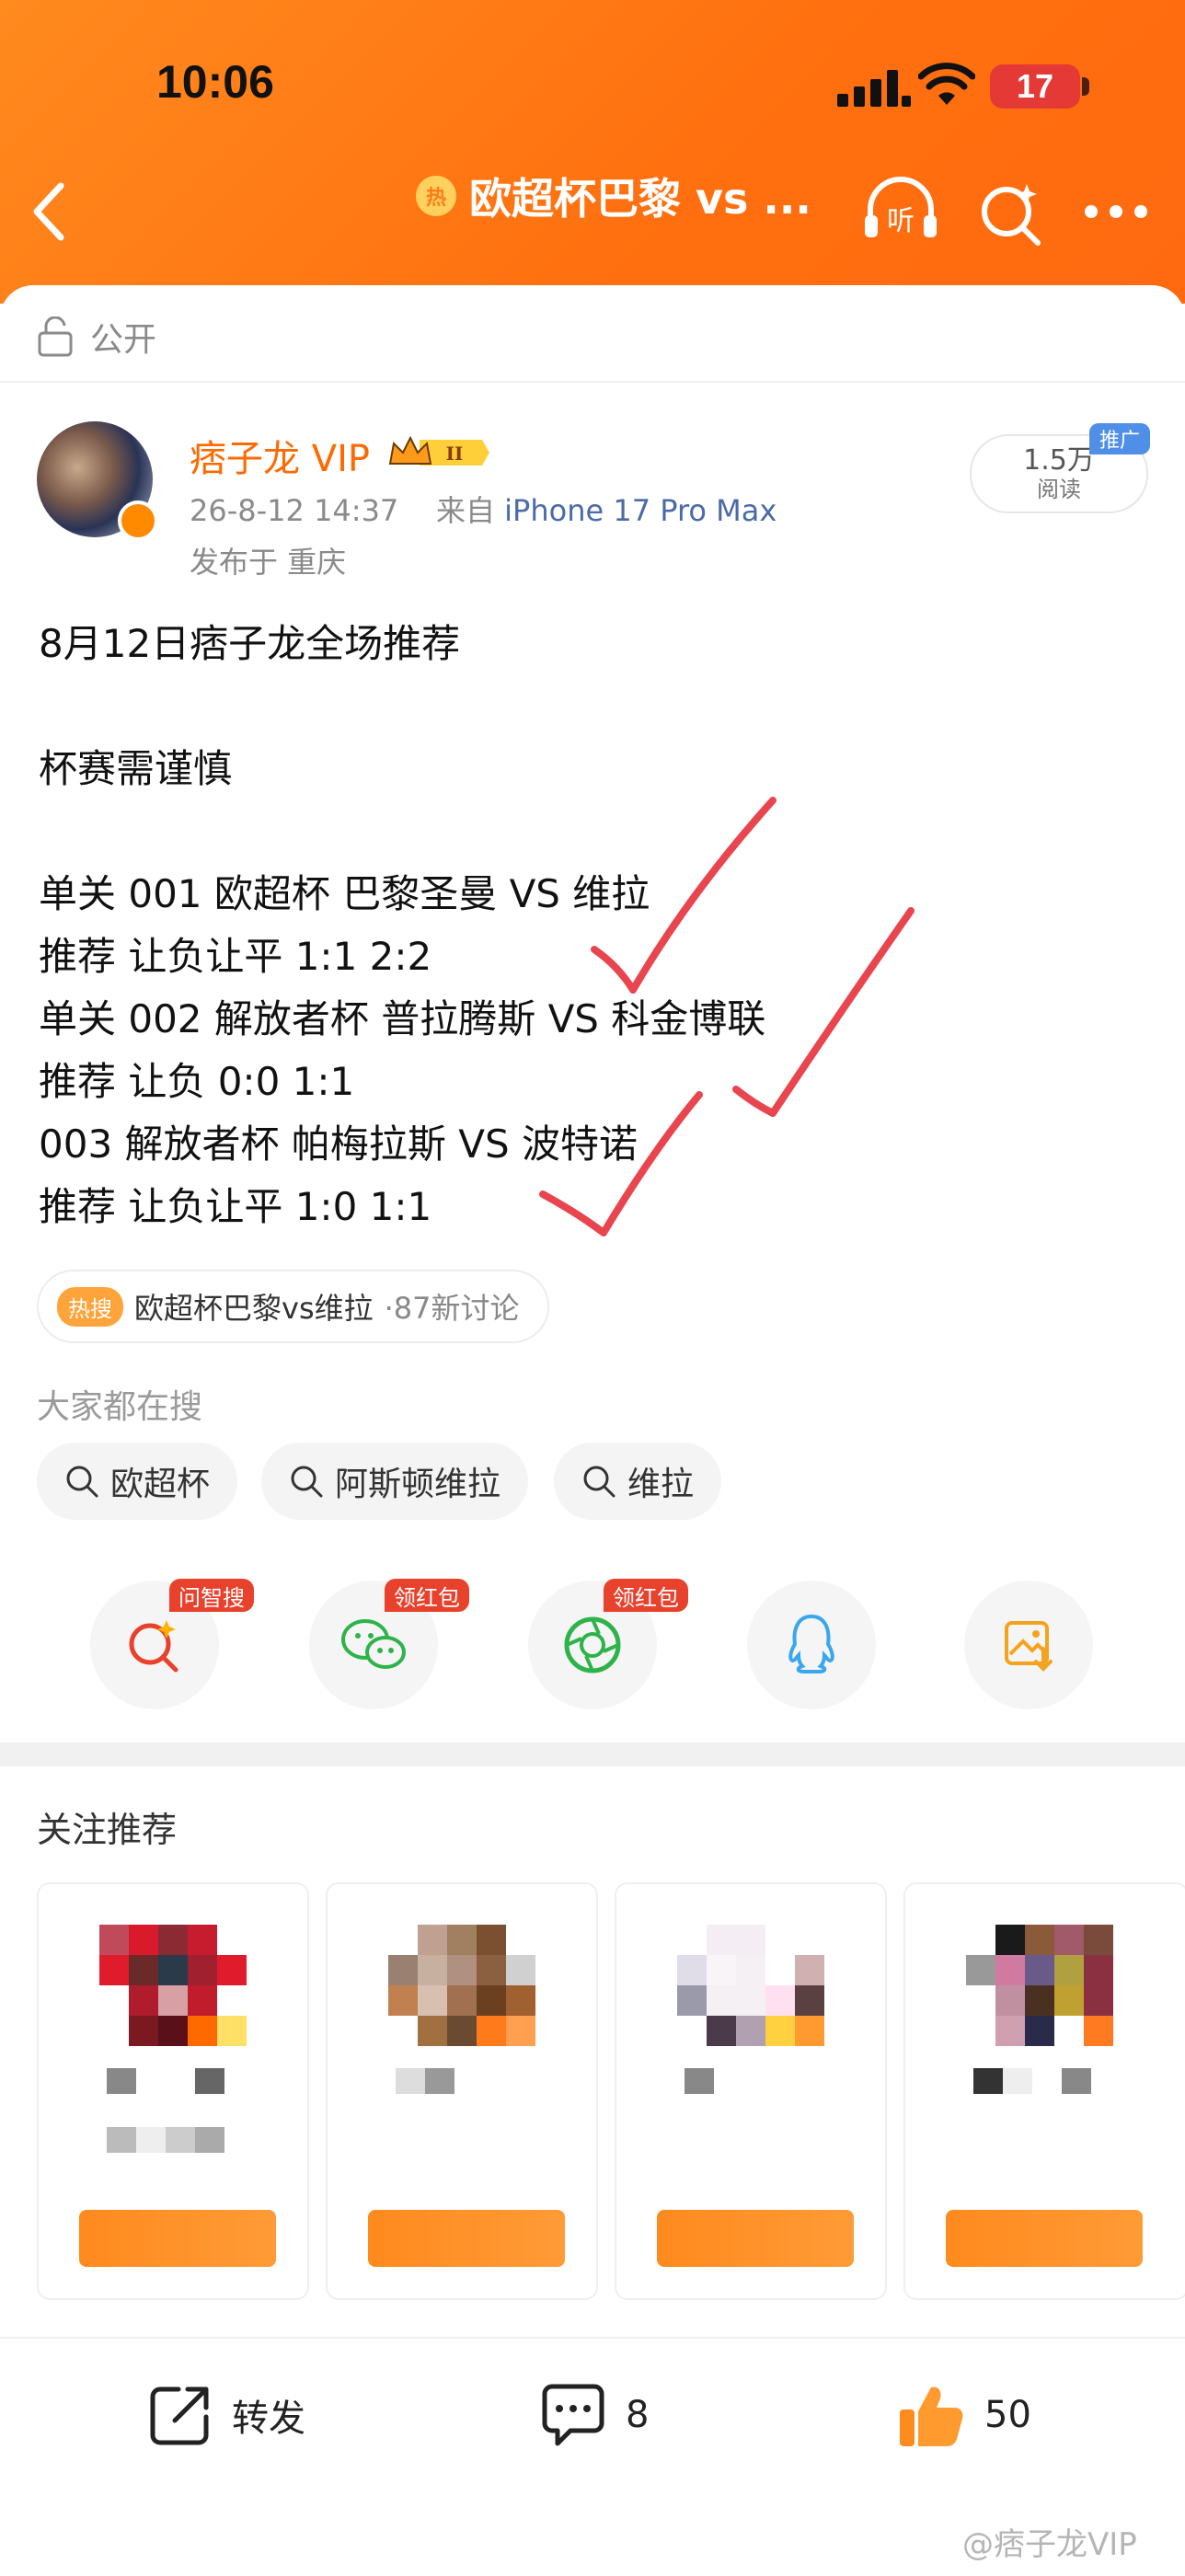  I want to click on verified-badge-icon, so click(138, 520).